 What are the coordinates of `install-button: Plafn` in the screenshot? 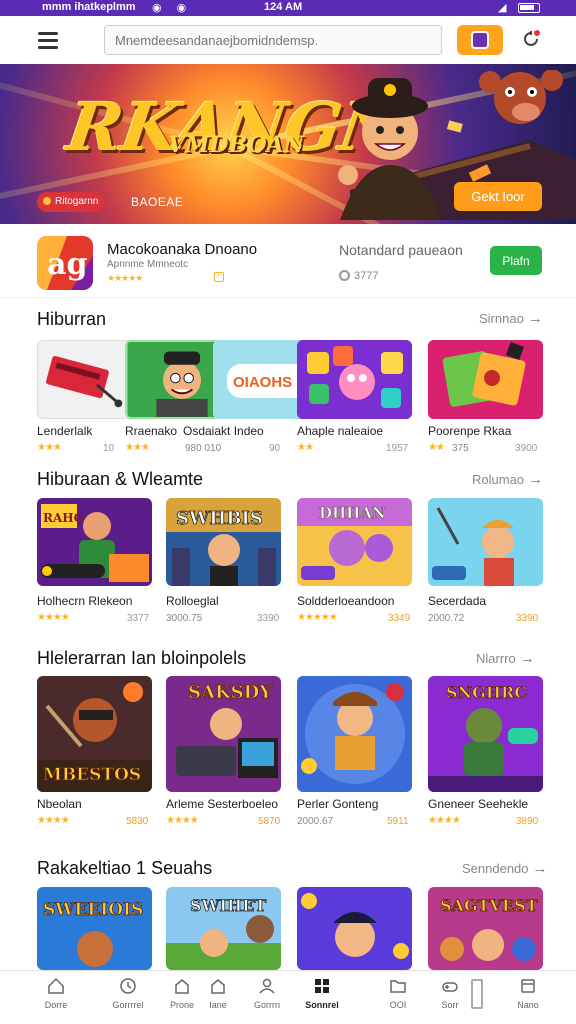 It's located at (516, 260).